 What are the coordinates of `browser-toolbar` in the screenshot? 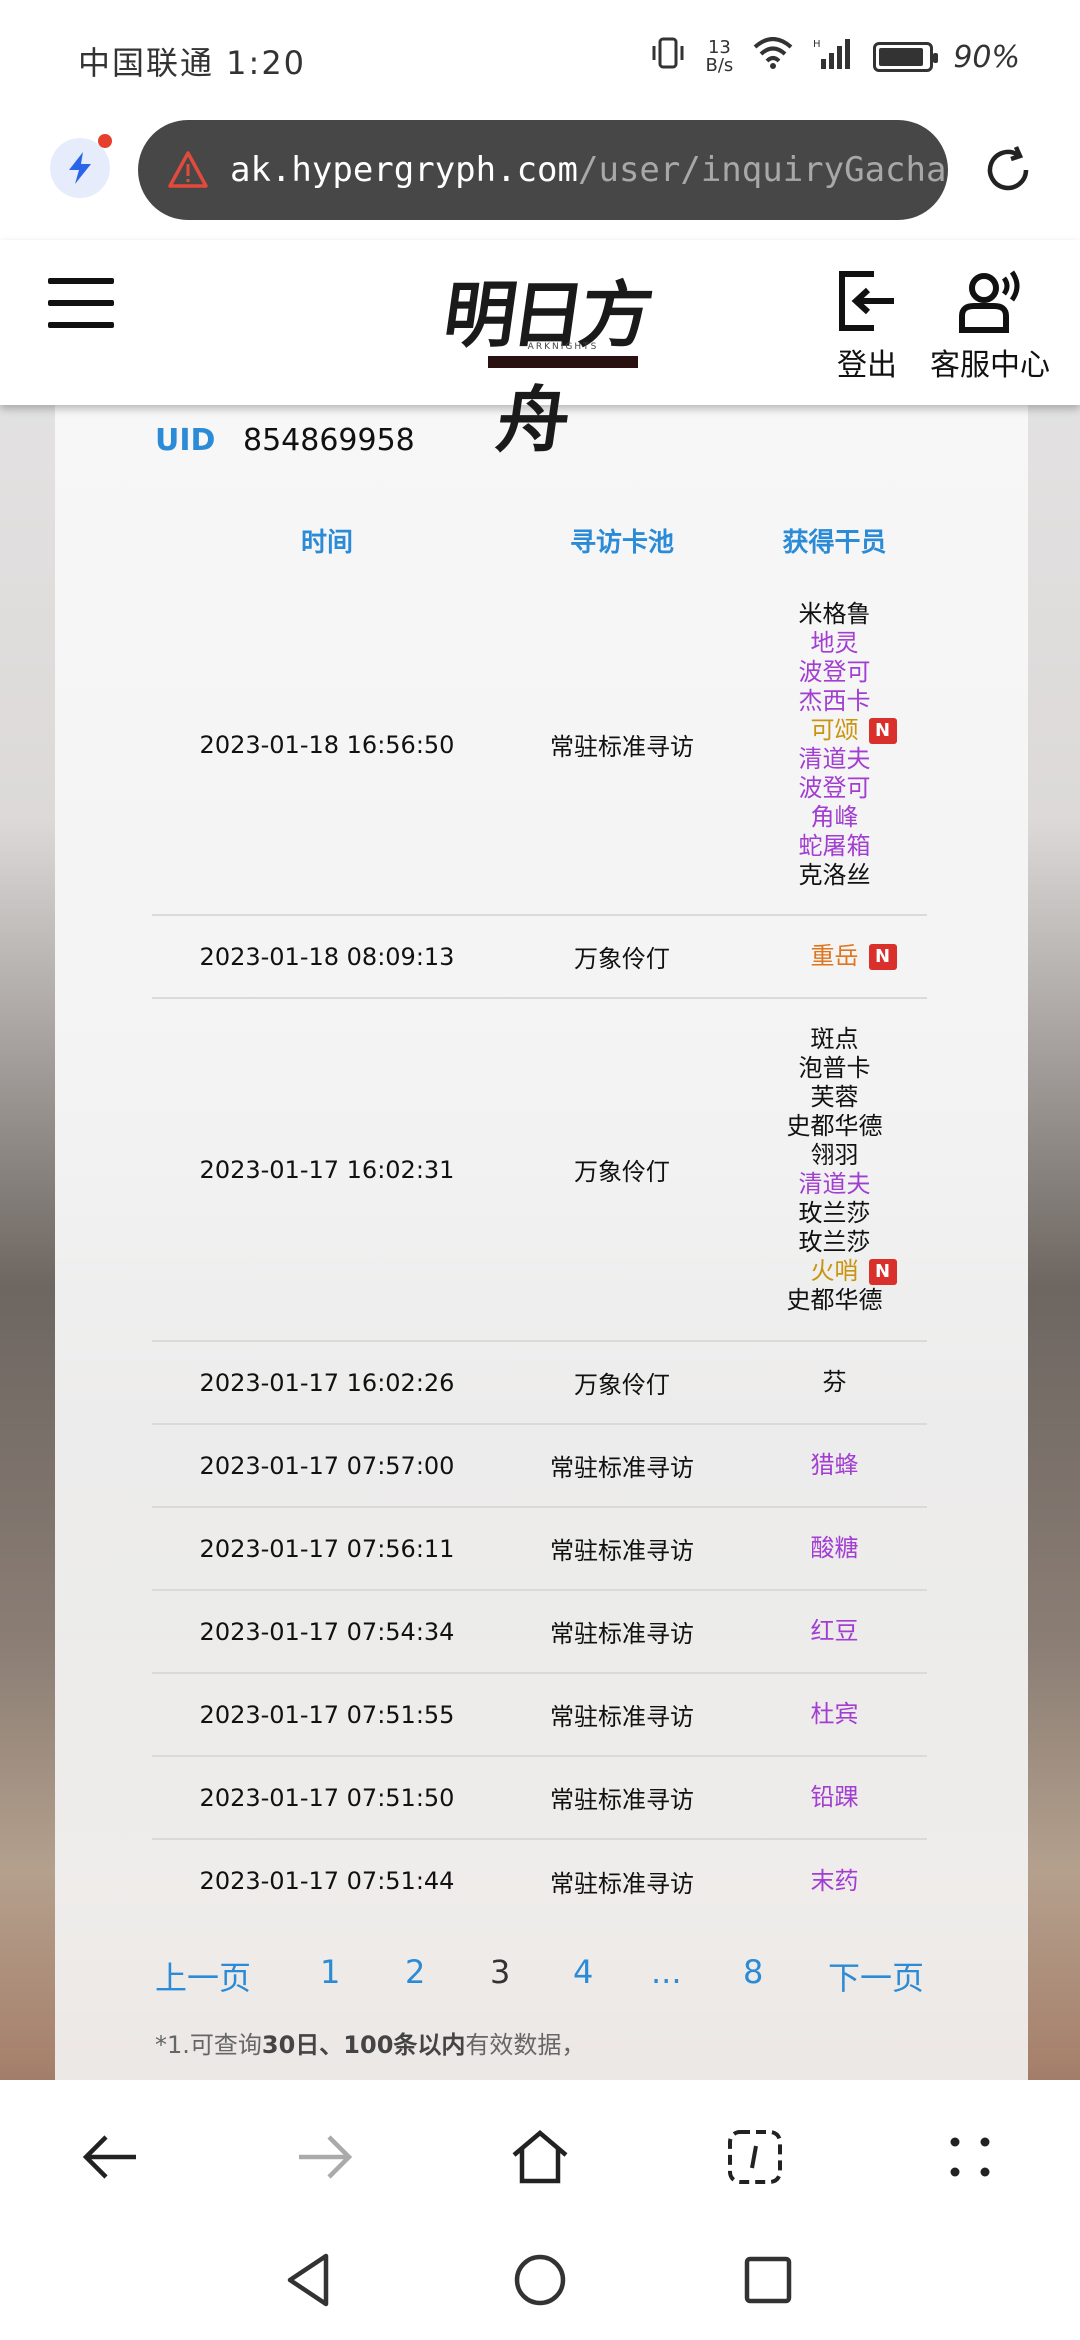 It's located at (540, 2155).